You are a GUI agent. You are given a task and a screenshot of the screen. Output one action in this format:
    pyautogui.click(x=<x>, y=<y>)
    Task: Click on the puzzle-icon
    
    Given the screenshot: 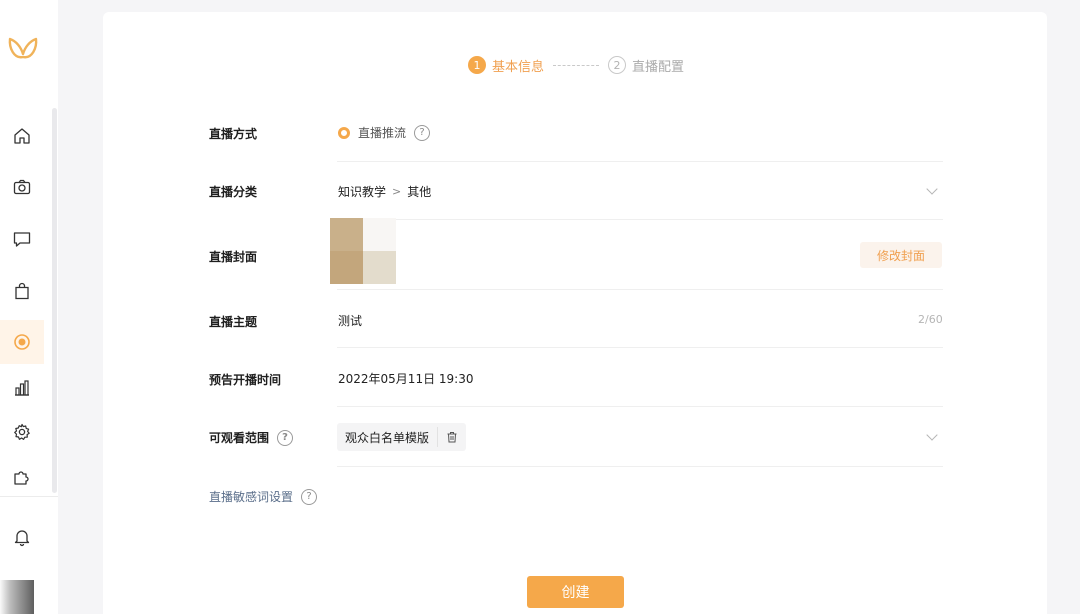 What is the action you would take?
    pyautogui.click(x=21, y=478)
    